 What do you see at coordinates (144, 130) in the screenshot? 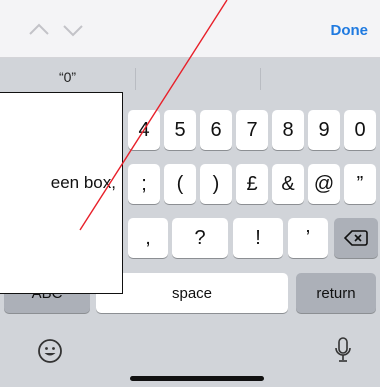
I see `key-4: 4` at bounding box center [144, 130].